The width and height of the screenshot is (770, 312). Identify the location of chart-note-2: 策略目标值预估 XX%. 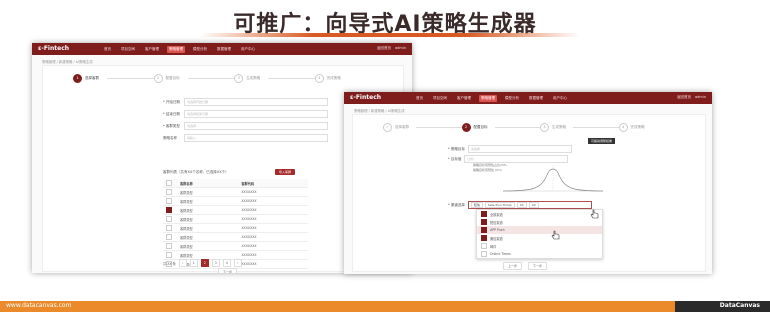
(487, 170).